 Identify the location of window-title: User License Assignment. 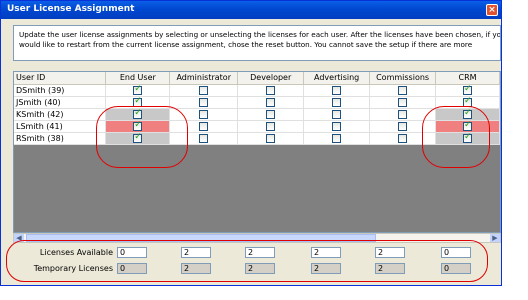
(71, 9).